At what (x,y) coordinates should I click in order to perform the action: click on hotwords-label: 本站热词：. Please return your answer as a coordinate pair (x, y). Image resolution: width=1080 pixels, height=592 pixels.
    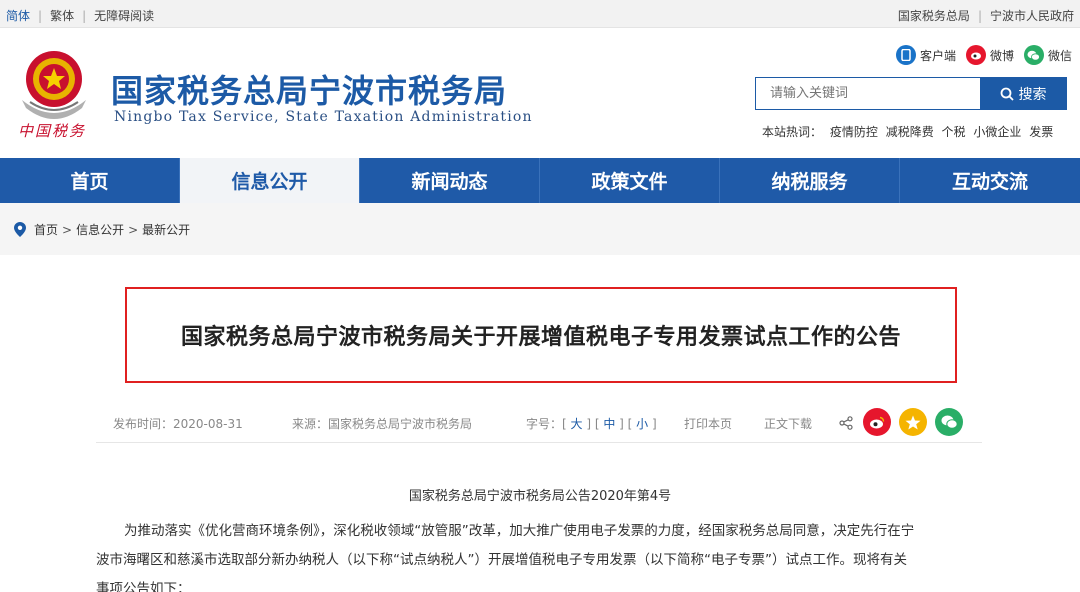
    Looking at the image, I should click on (792, 132).